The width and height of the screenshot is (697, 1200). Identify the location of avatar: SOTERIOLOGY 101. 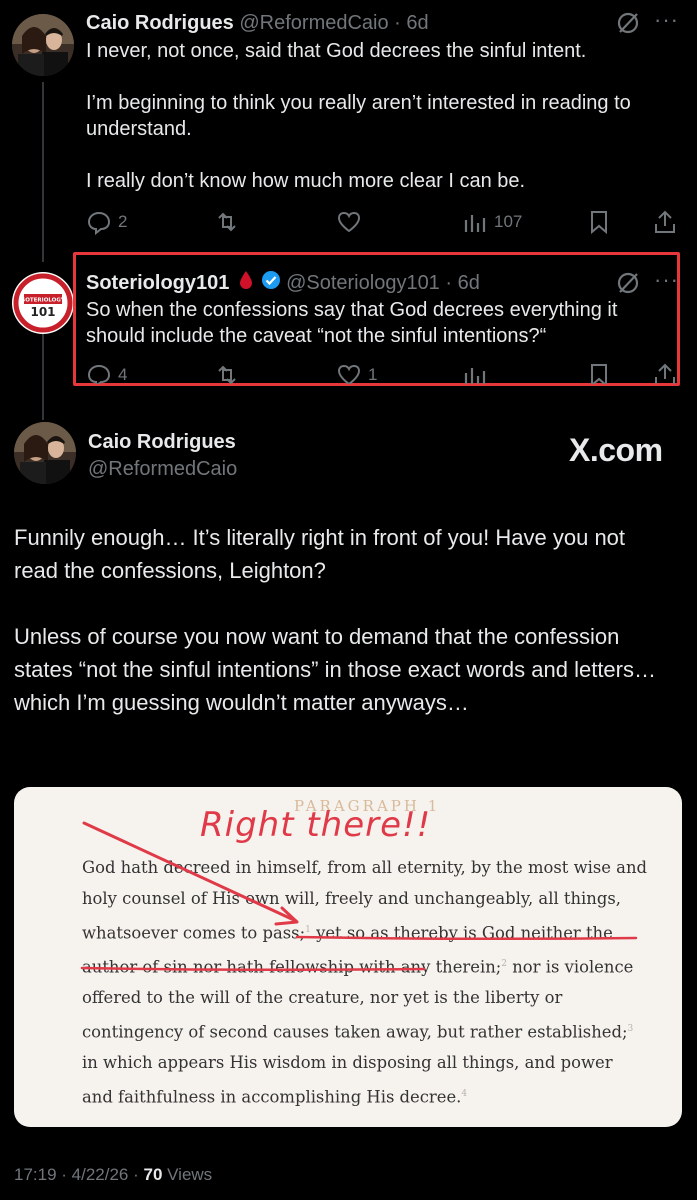
(43, 303).